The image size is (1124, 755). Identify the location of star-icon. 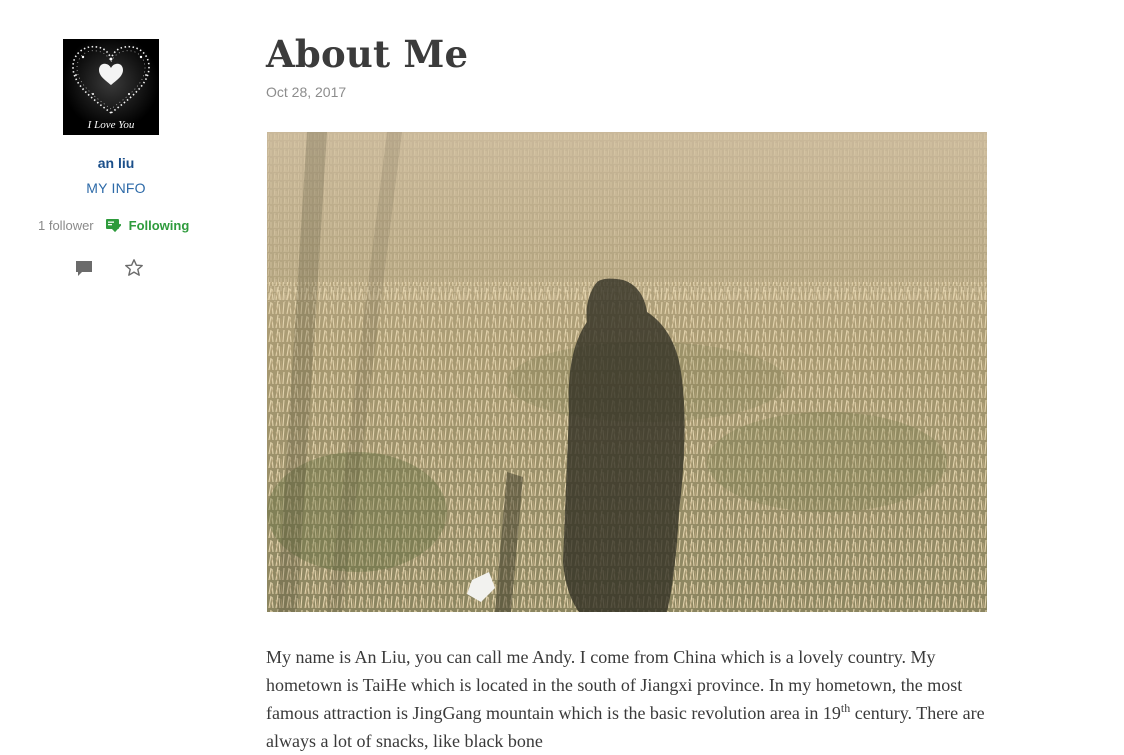
(134, 268).